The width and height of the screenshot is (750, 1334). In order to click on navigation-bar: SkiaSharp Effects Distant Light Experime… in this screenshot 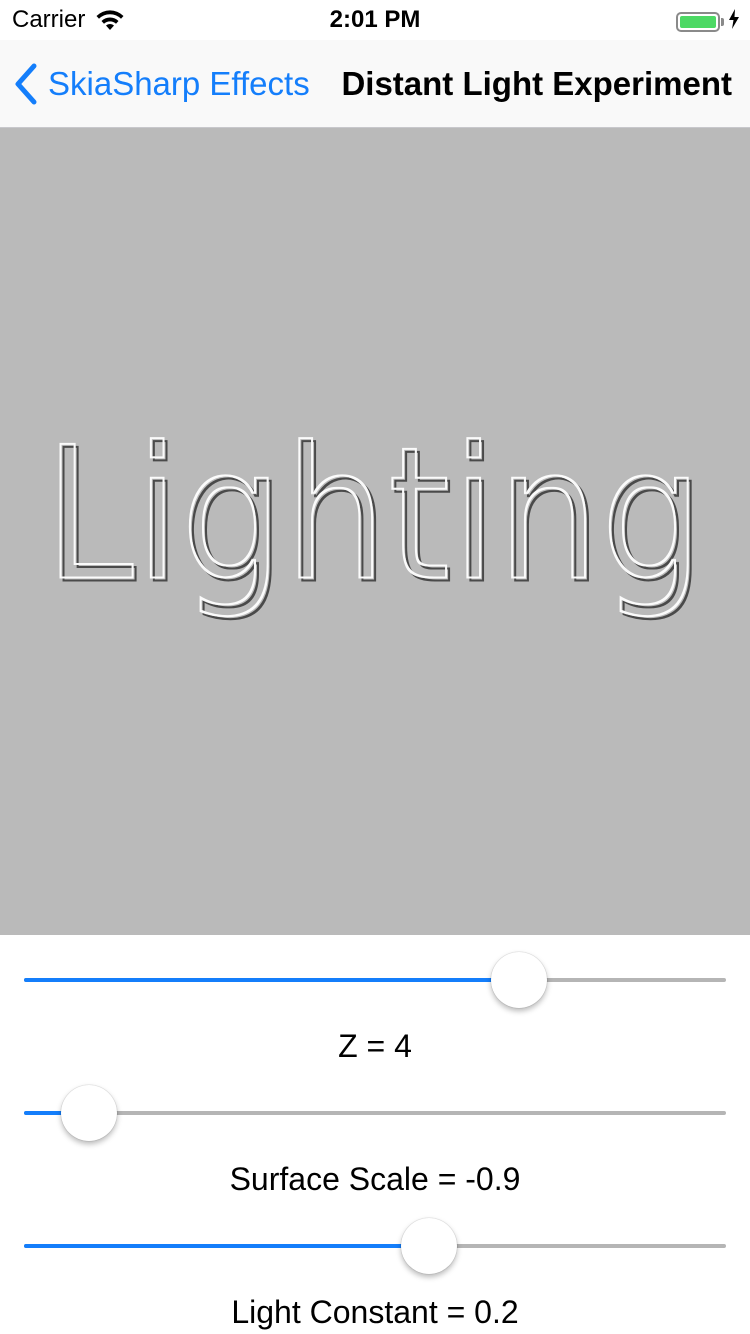, I will do `click(375, 84)`.